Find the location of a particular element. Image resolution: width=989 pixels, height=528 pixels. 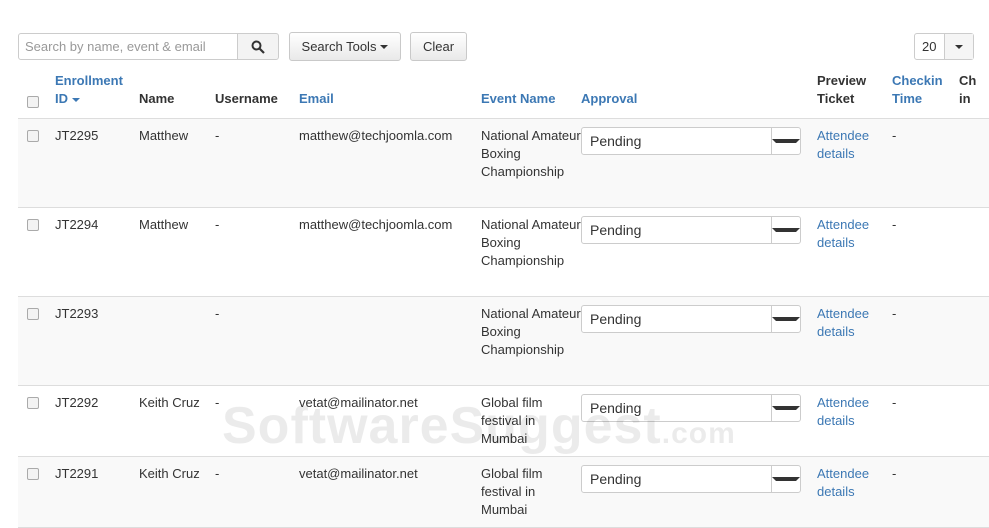

toolbar: Search Tools Clear 20 is located at coordinates (496, 46).